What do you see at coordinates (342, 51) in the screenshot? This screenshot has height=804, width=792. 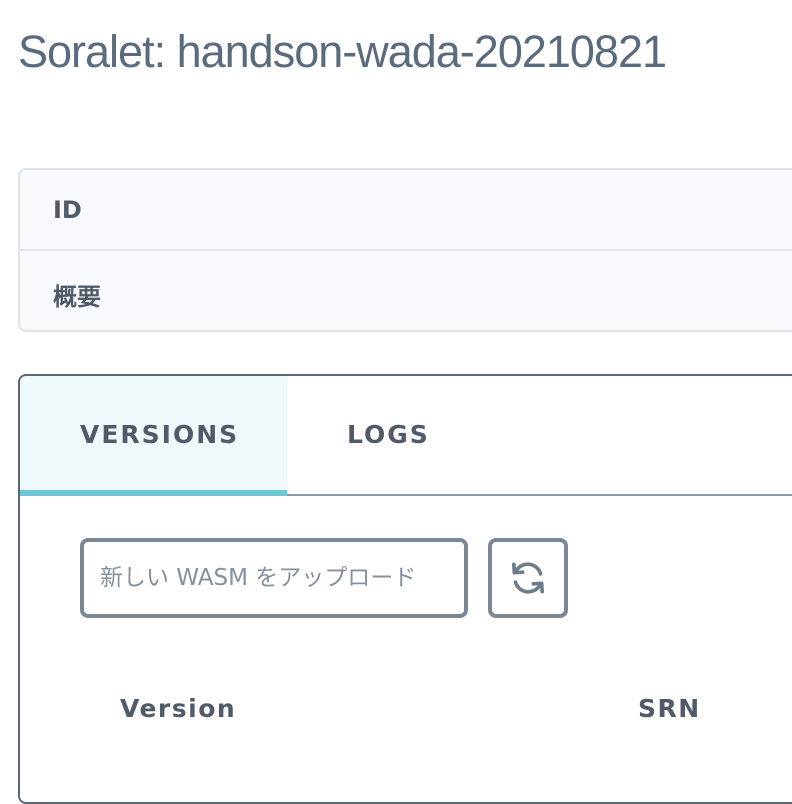 I see `page-title: Soralet: handson-wada-20210821` at bounding box center [342, 51].